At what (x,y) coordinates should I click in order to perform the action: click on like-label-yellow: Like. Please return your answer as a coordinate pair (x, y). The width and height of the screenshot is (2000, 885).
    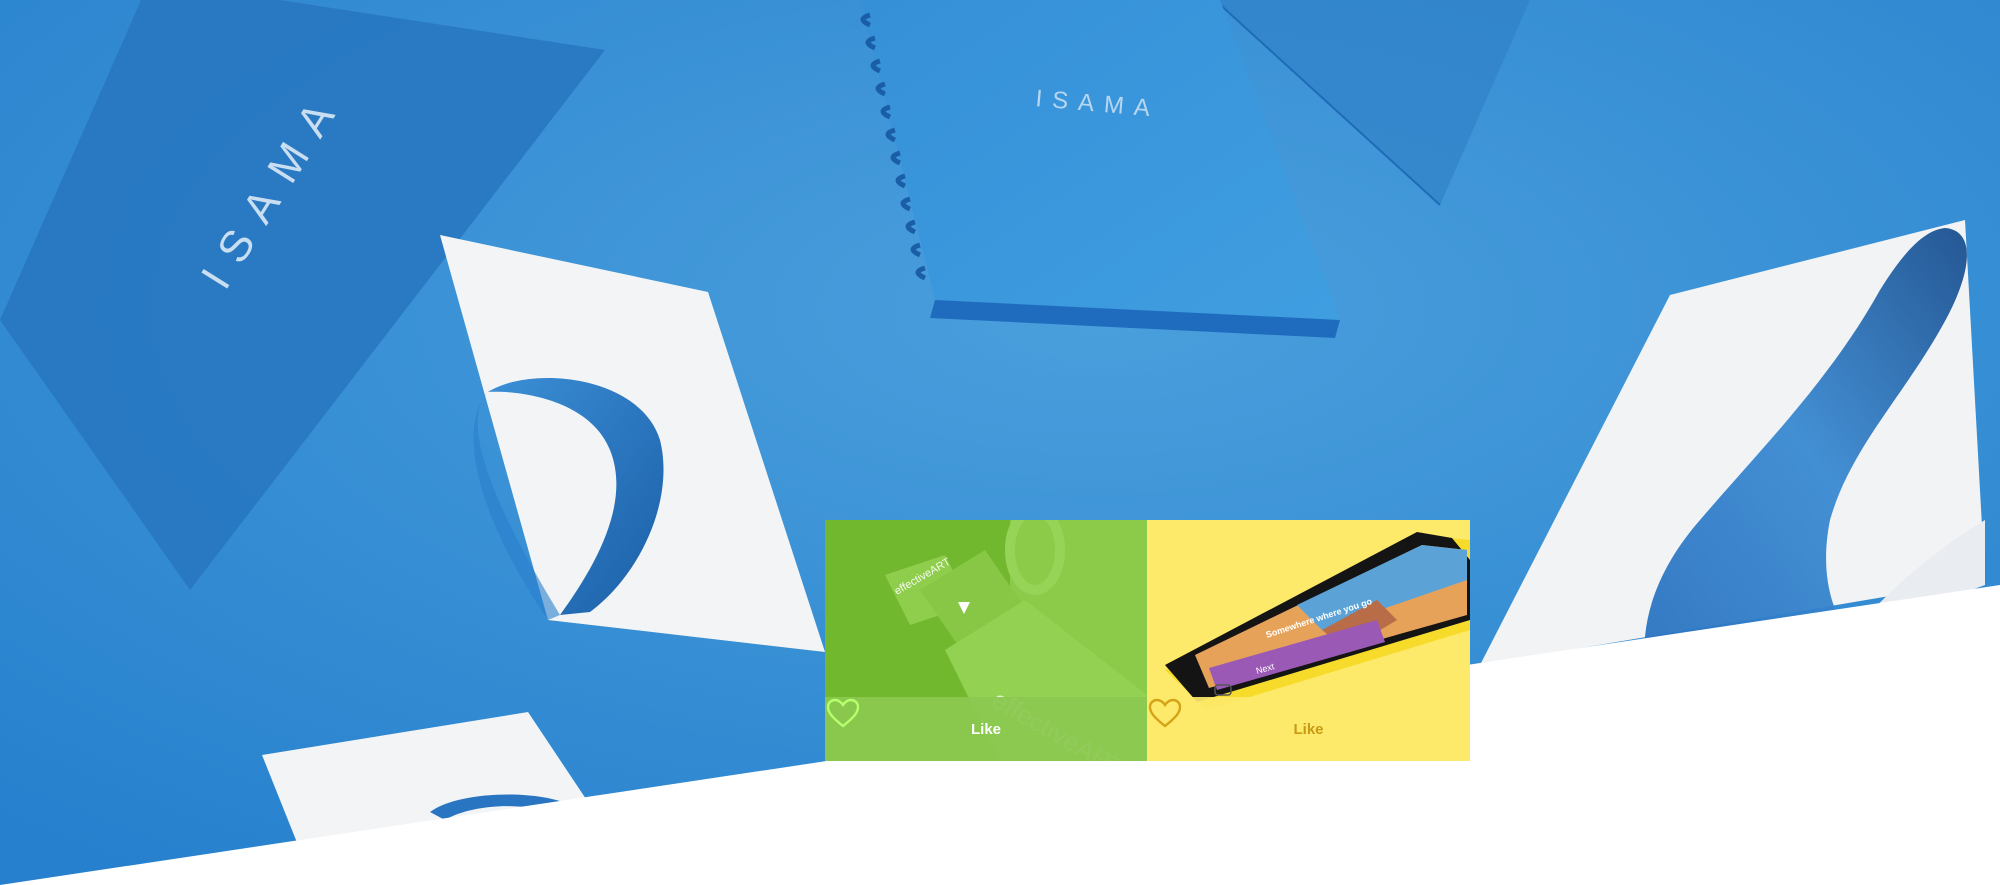
    Looking at the image, I should click on (1308, 729).